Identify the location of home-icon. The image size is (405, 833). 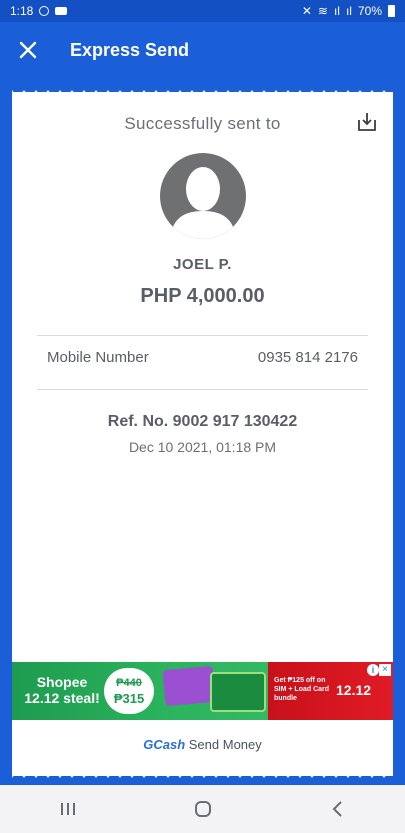
(202, 809).